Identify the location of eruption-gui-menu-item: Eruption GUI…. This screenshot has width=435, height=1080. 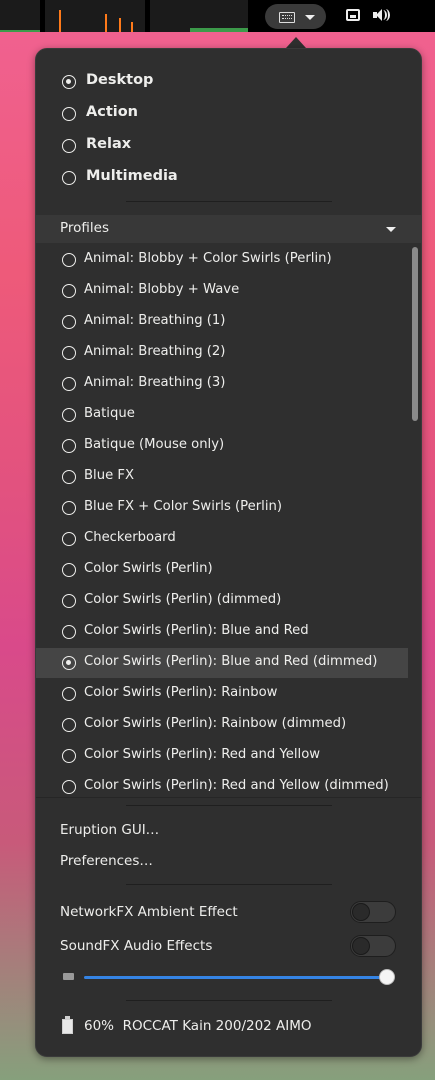
(228, 831).